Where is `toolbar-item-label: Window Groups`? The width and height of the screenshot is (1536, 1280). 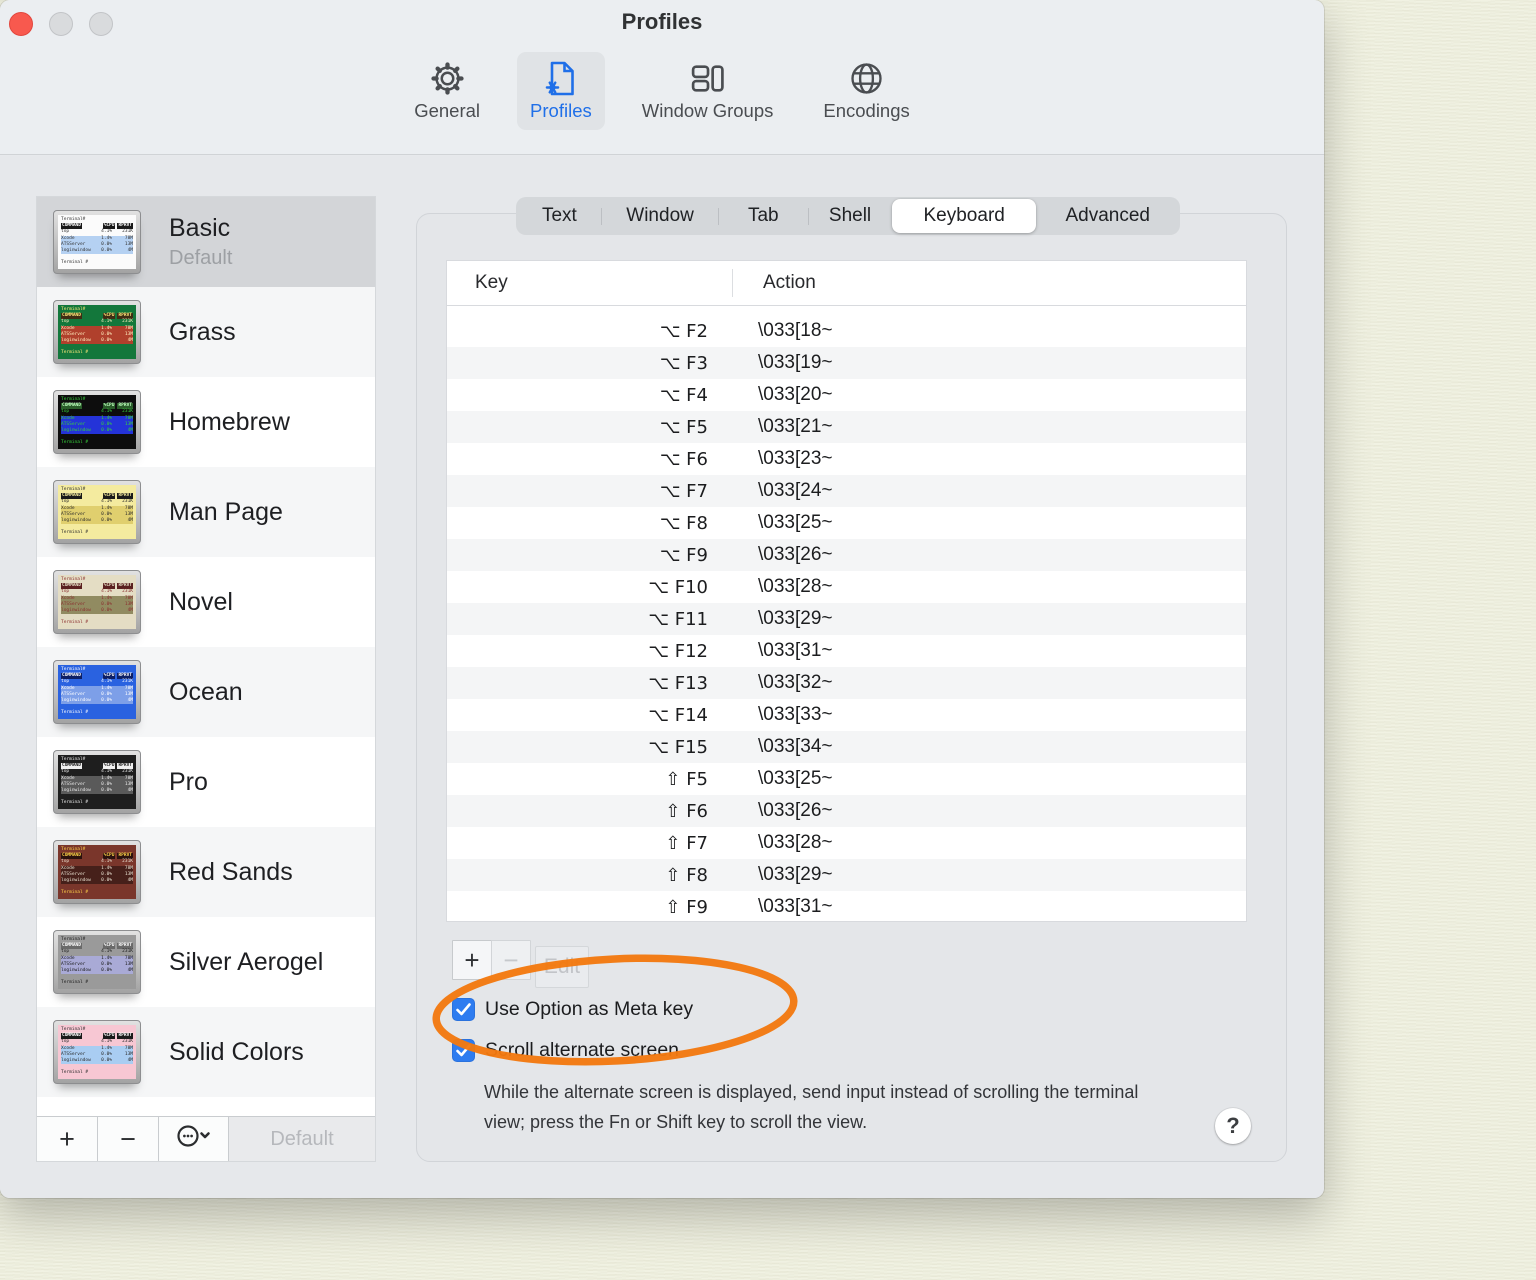 toolbar-item-label: Window Groups is located at coordinates (707, 110).